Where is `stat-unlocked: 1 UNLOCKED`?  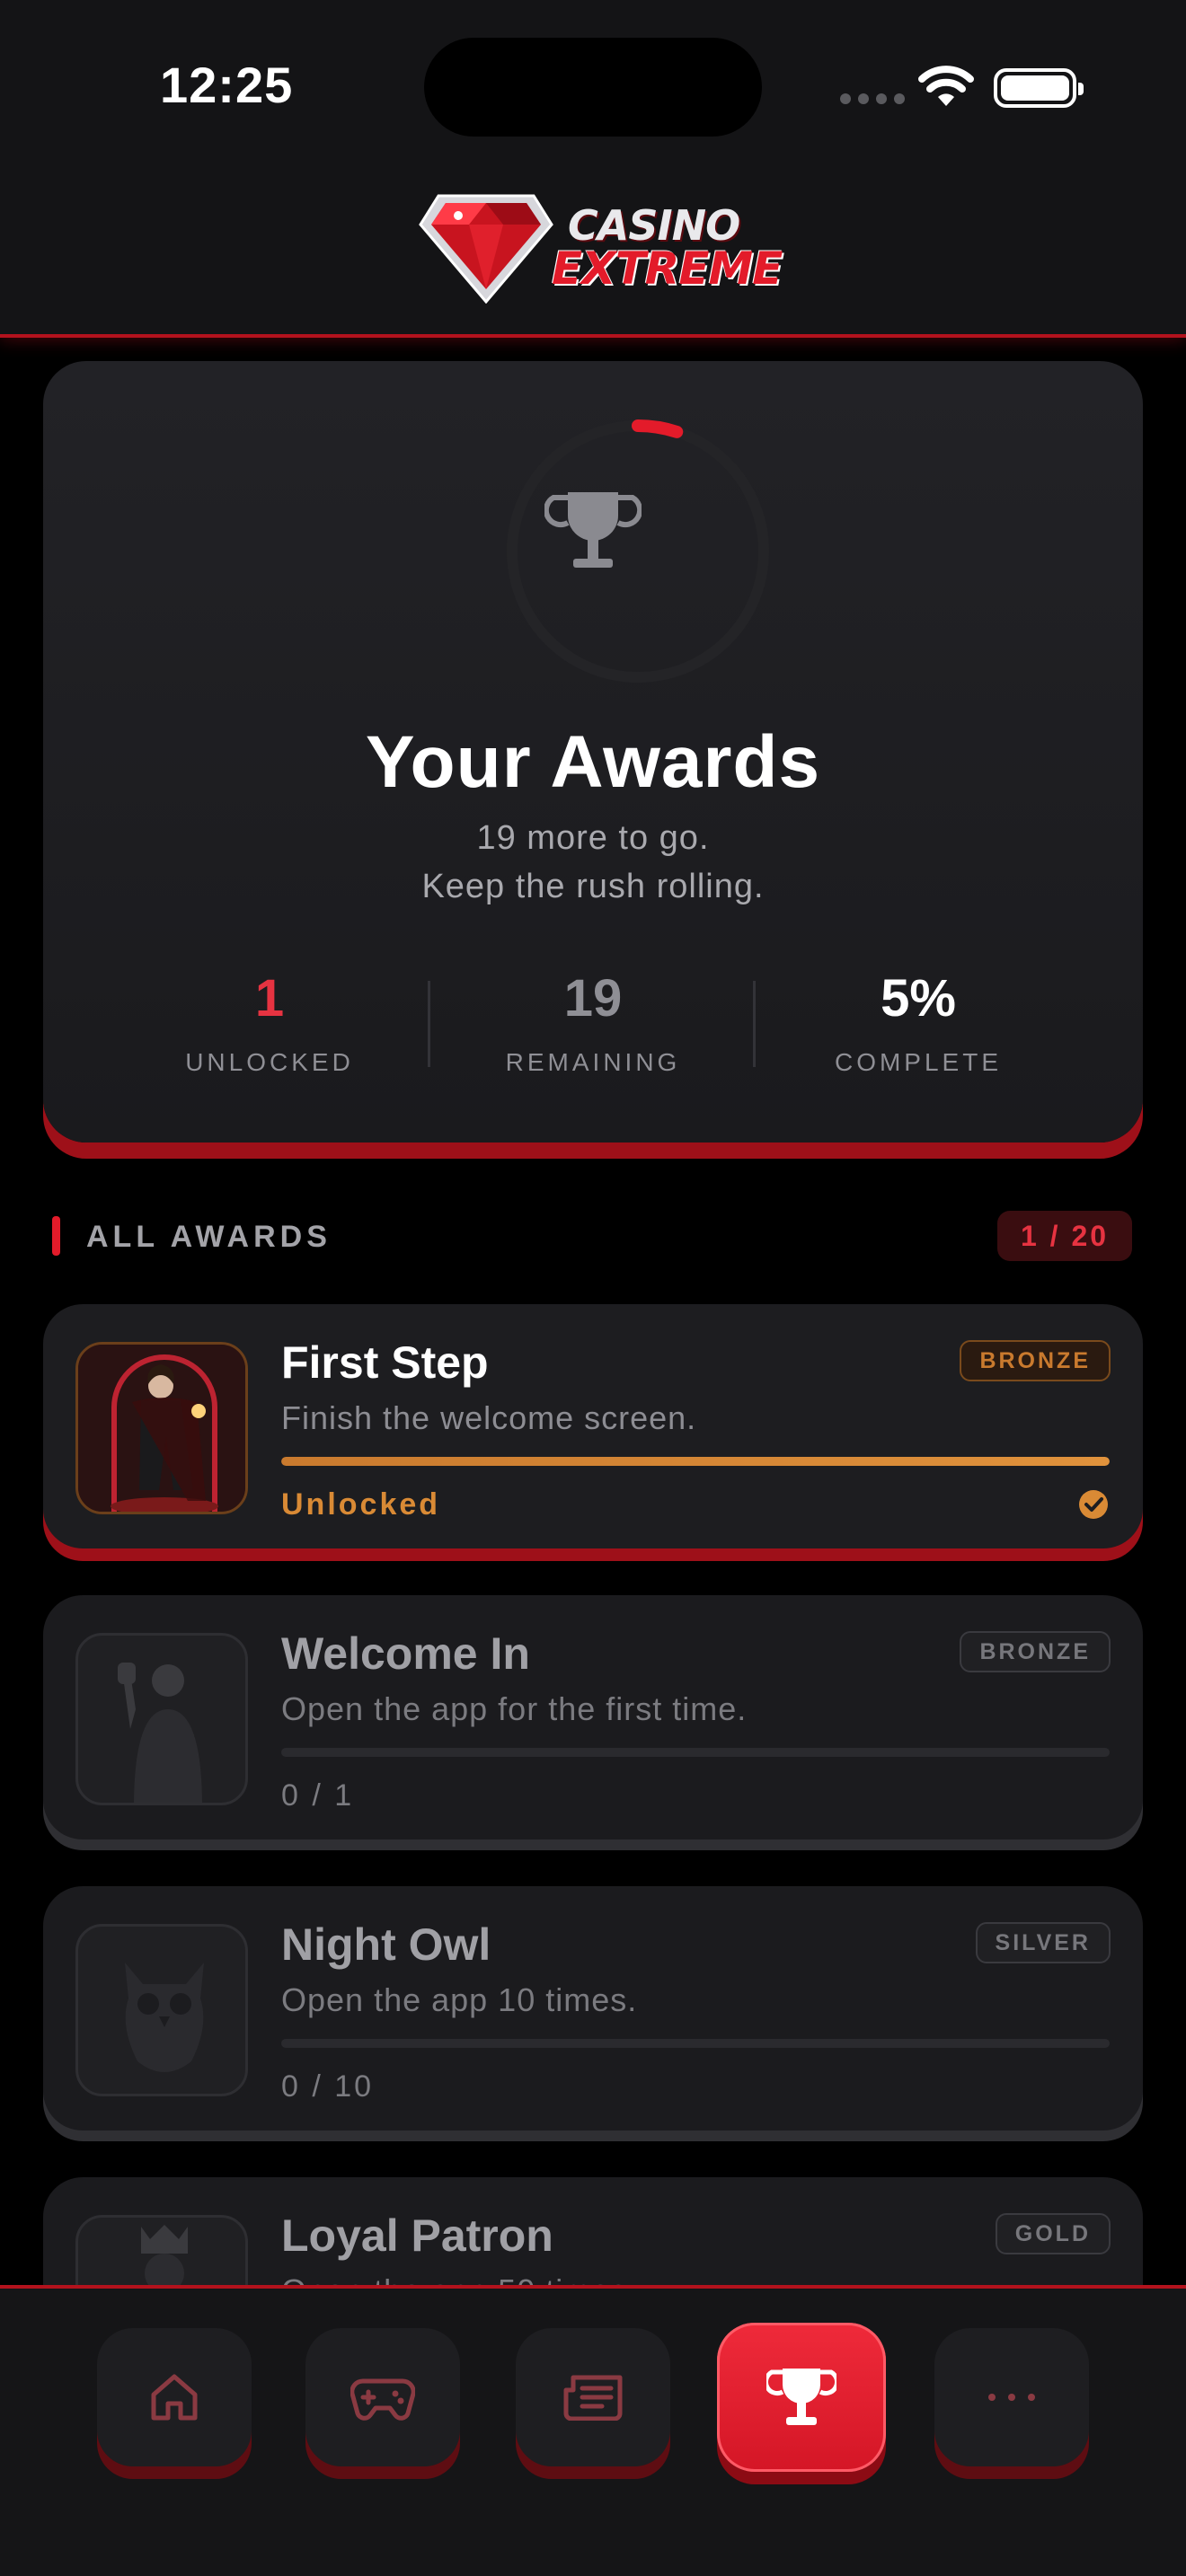
stat-unlocked: 1 UNLOCKED is located at coordinates (269, 1022).